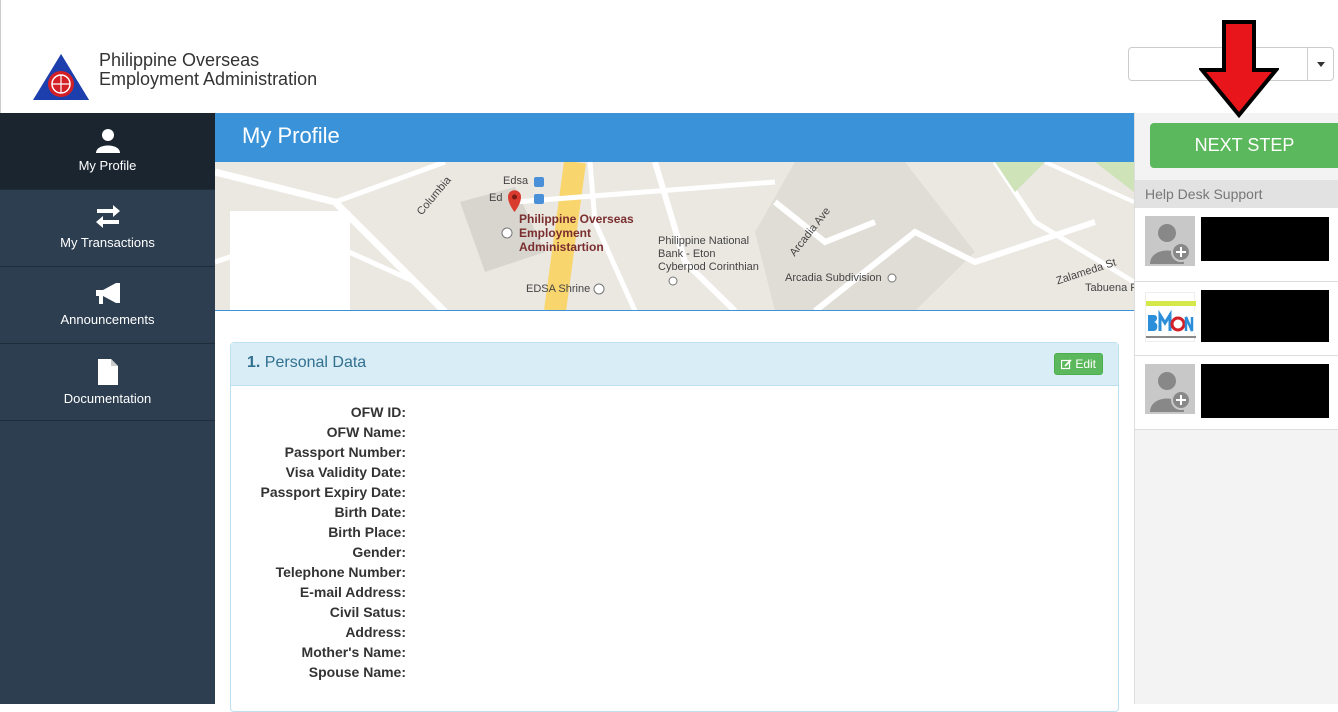 The width and height of the screenshot is (1338, 712). I want to click on transfer-arrows-icon, so click(107, 216).